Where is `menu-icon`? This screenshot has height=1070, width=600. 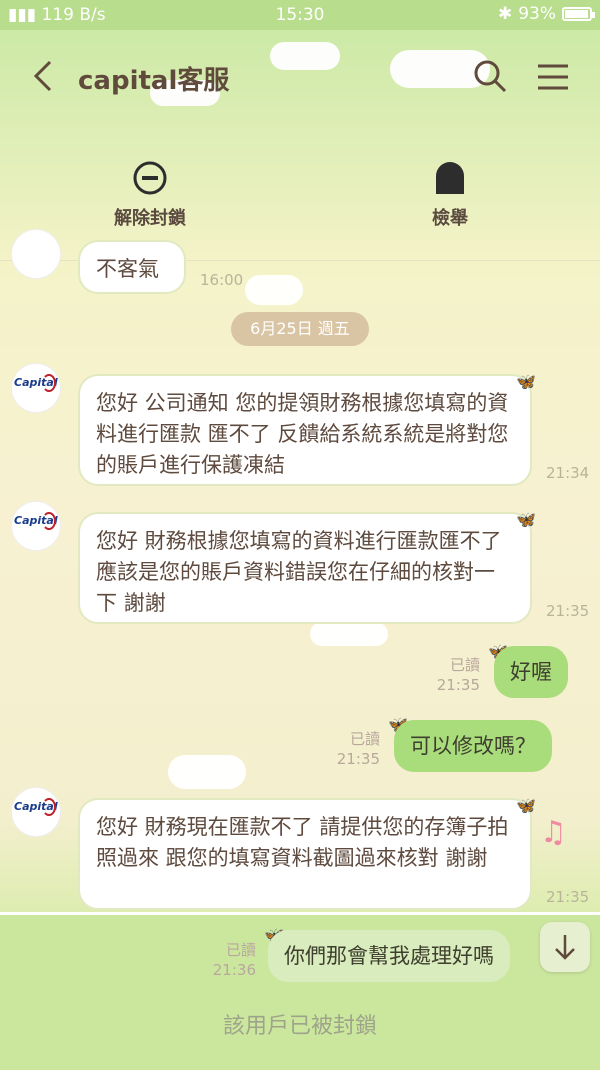 menu-icon is located at coordinates (553, 77).